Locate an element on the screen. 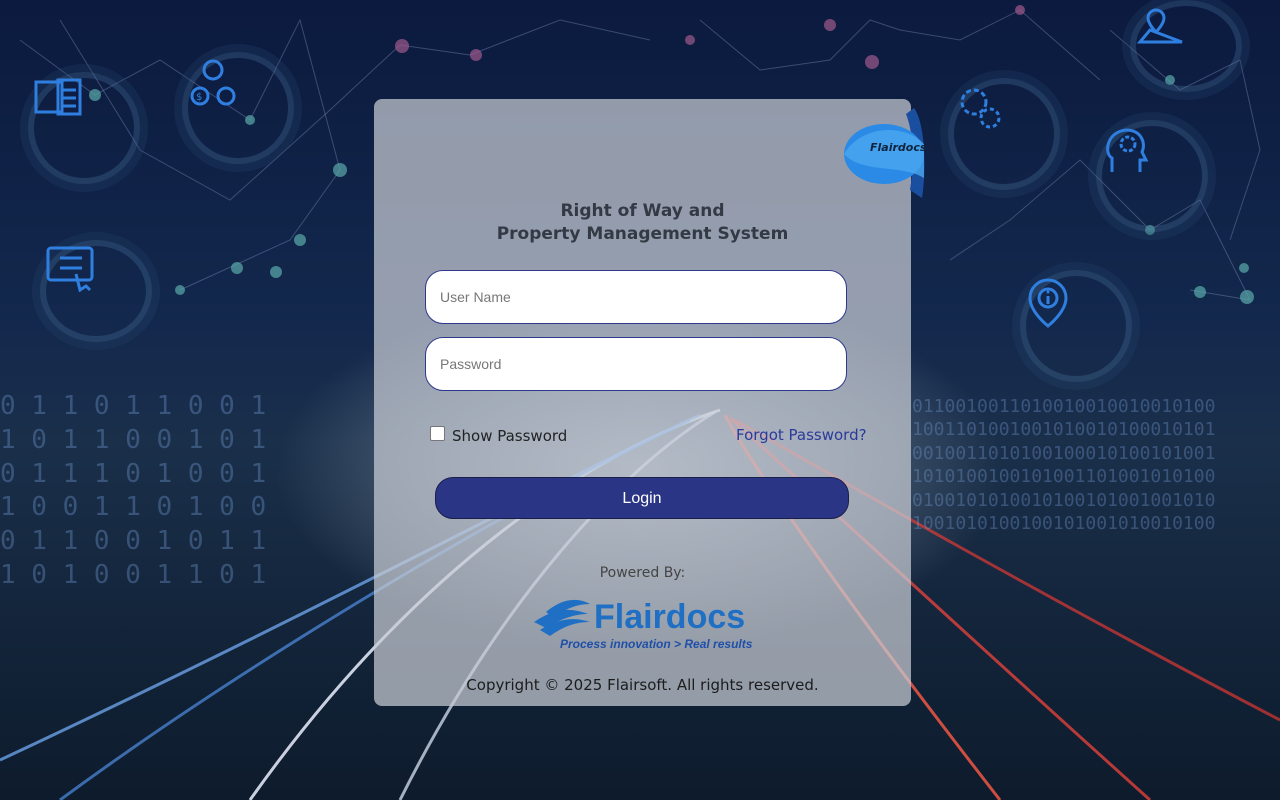 This screenshot has width=1280, height=800. show-password-label: Show Password is located at coordinates (509, 436).